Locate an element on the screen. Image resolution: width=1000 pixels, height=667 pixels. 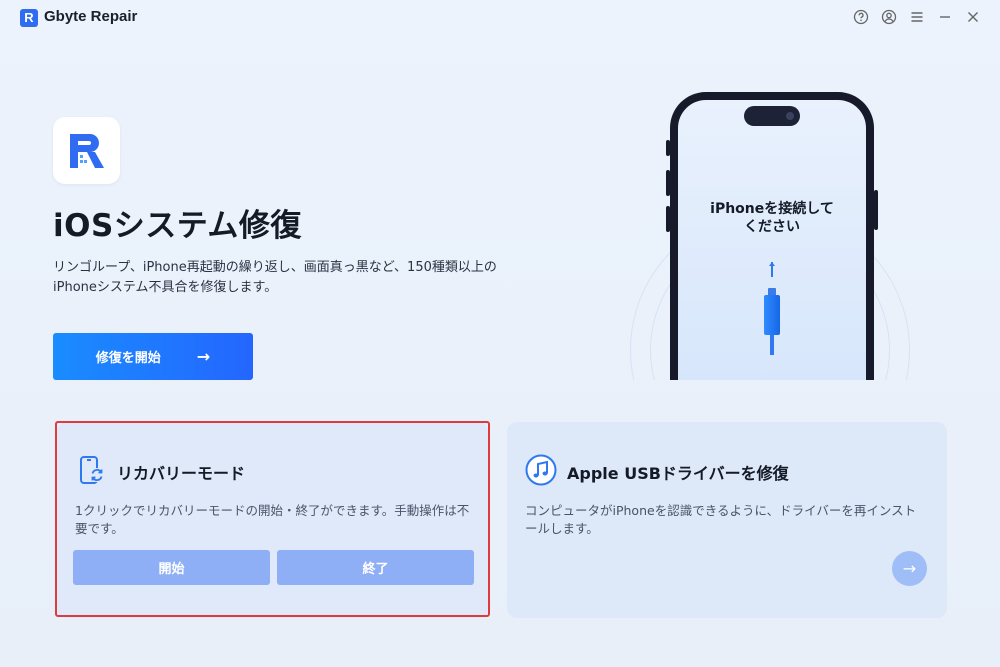
account-icon is located at coordinates (889, 17).